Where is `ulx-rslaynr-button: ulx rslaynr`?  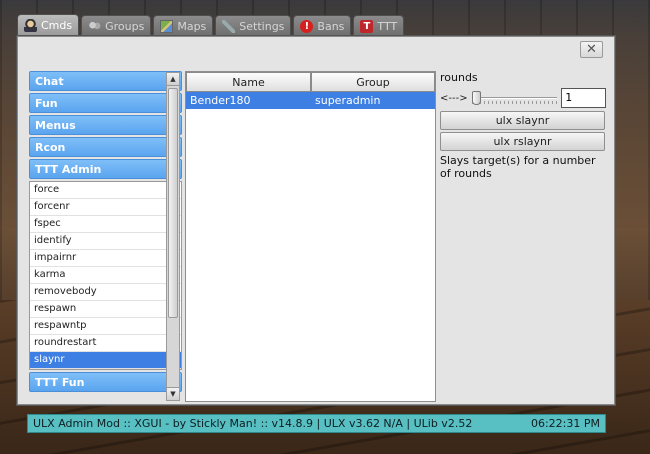
ulx-rslaynr-button: ulx rslaynr is located at coordinates (522, 141).